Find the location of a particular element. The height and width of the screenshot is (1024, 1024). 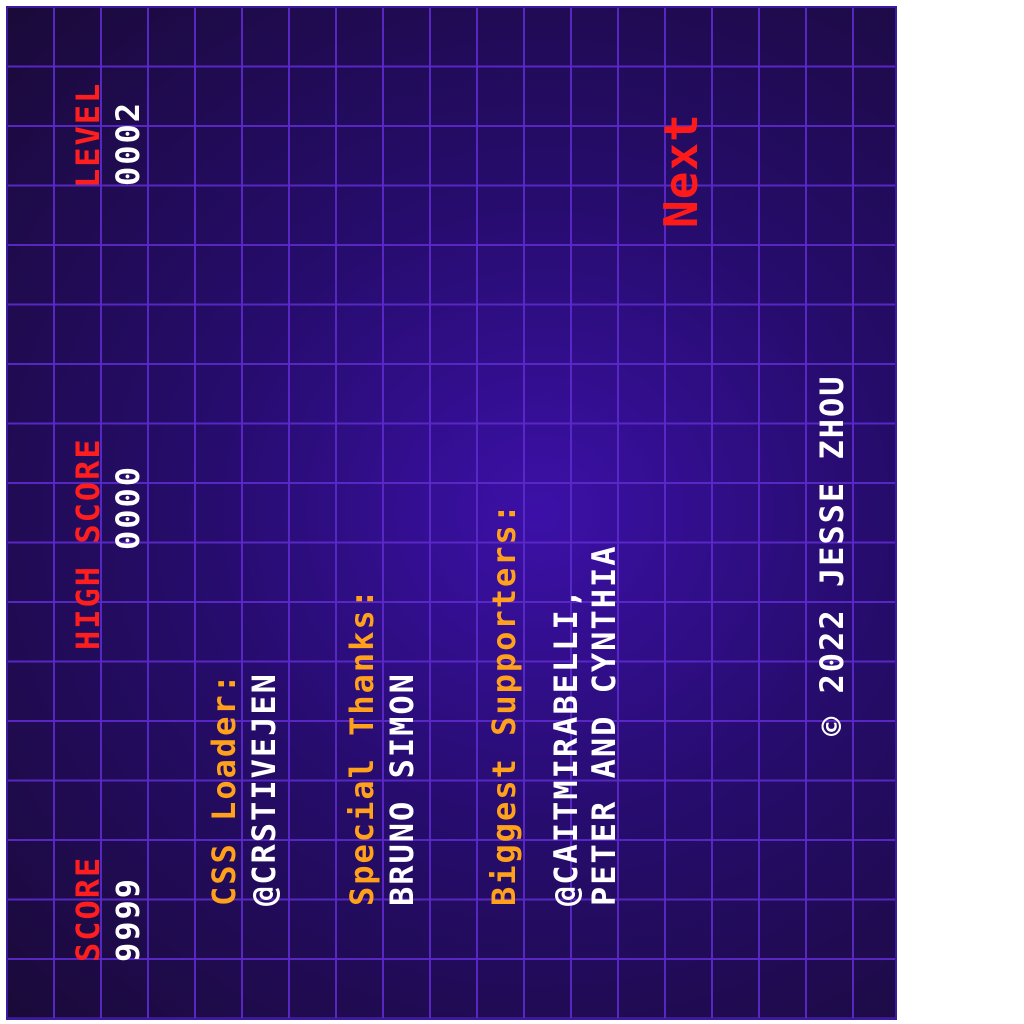

score-value: 9999 is located at coordinates (128, 919).